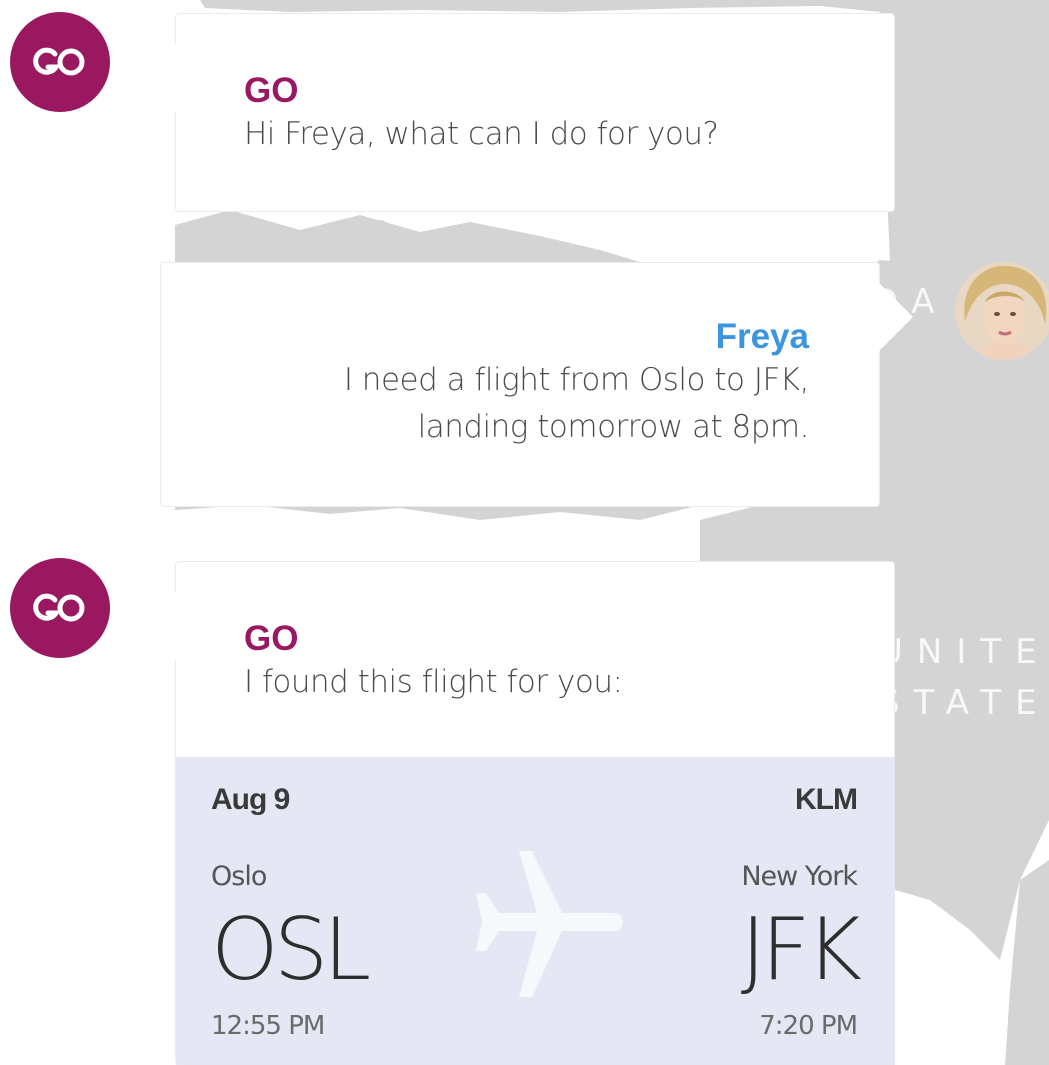 This screenshot has width=1049, height=1065. I want to click on message-text: I found this flight for you:, so click(433, 682).